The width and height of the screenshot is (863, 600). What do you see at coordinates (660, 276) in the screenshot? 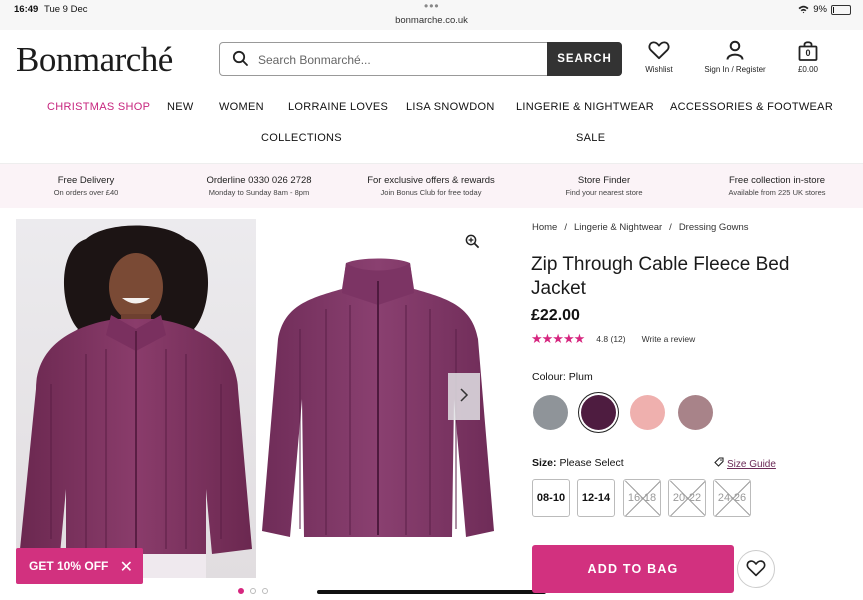
I see `product-title: Zip Through Cable Fleece Bed Jacket` at bounding box center [660, 276].